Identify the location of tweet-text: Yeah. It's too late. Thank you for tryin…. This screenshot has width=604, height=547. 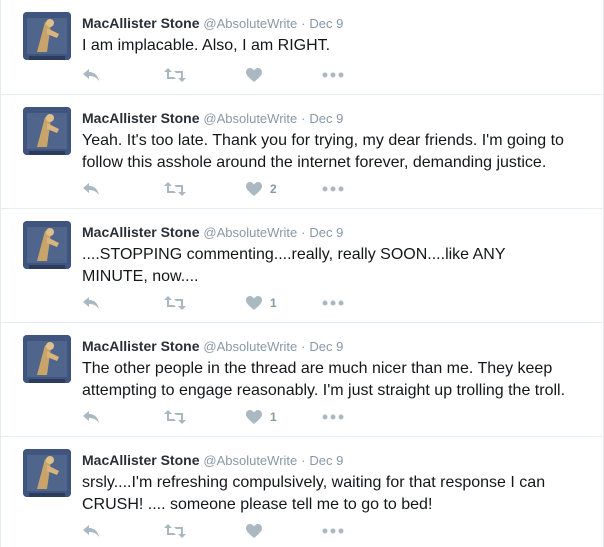
(323, 151).